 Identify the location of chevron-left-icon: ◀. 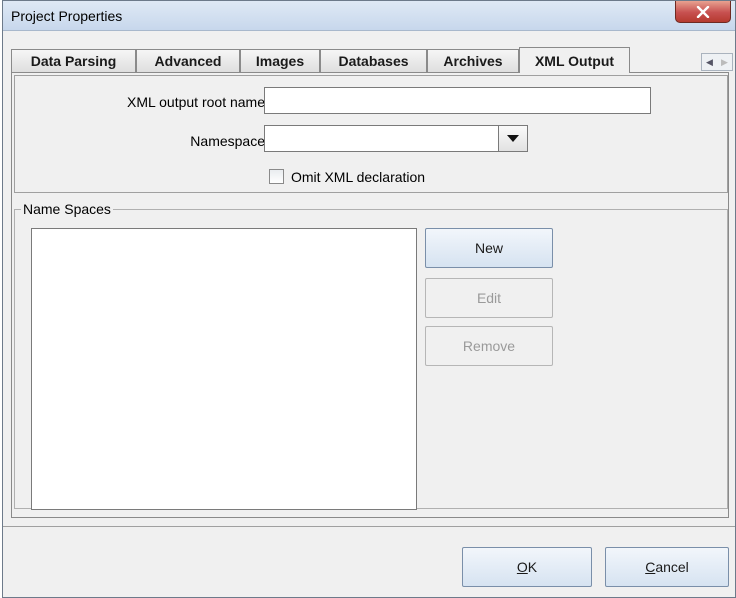
(709, 62).